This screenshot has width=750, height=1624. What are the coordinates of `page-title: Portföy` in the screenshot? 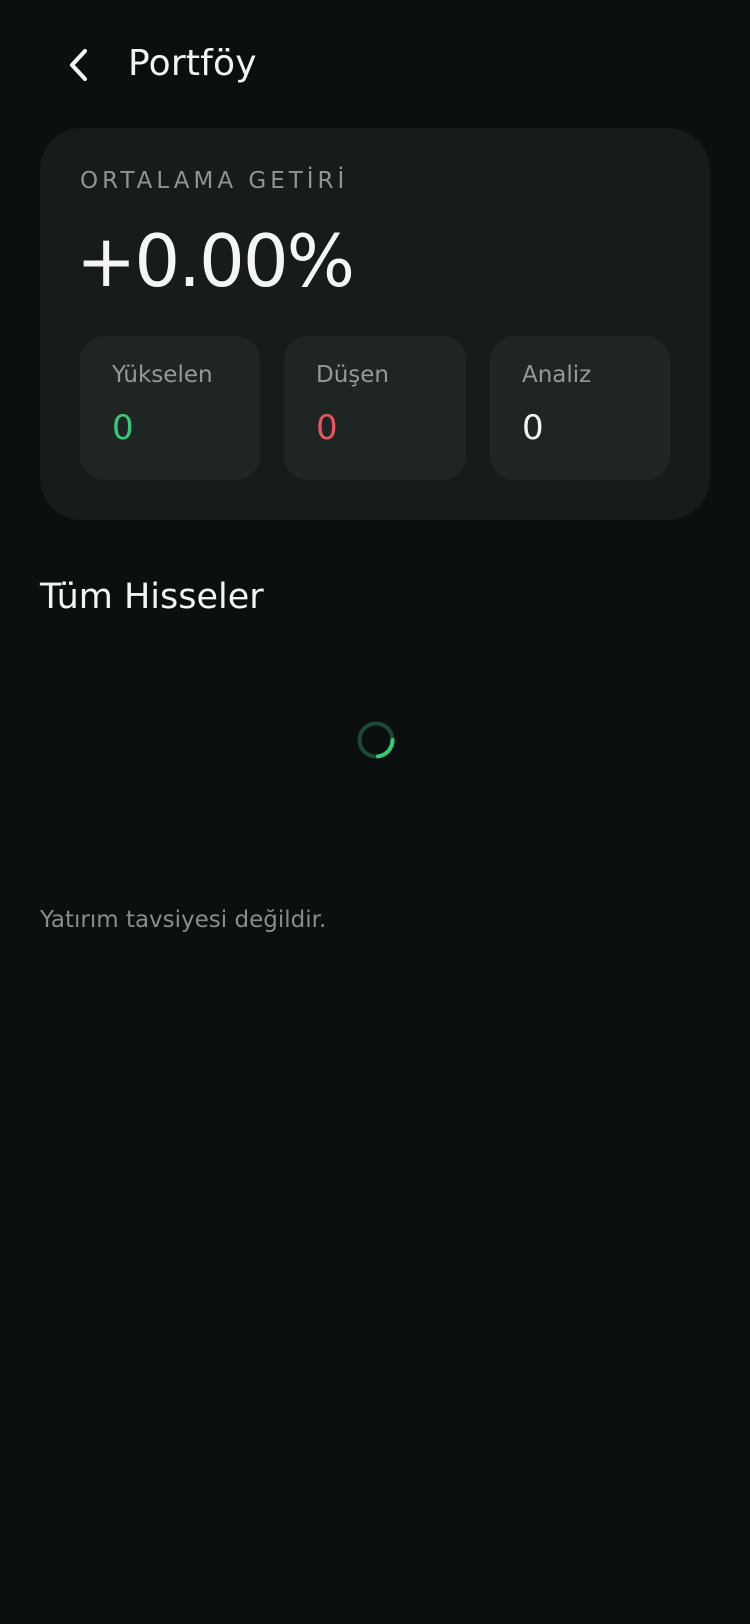 It's located at (192, 63).